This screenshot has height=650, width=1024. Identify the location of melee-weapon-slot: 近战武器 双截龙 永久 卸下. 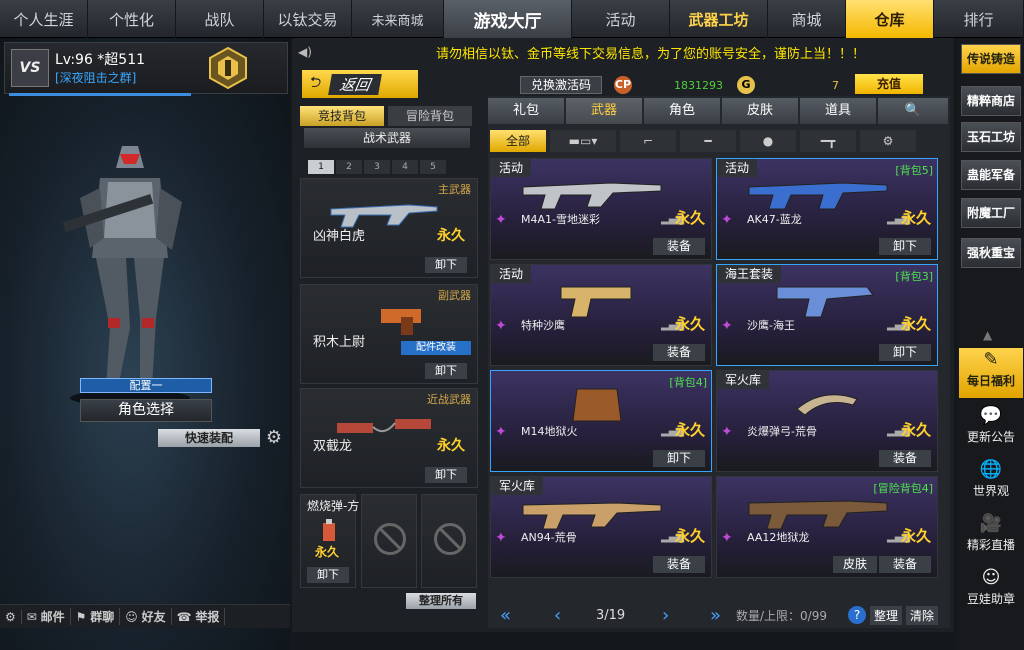
(389, 438).